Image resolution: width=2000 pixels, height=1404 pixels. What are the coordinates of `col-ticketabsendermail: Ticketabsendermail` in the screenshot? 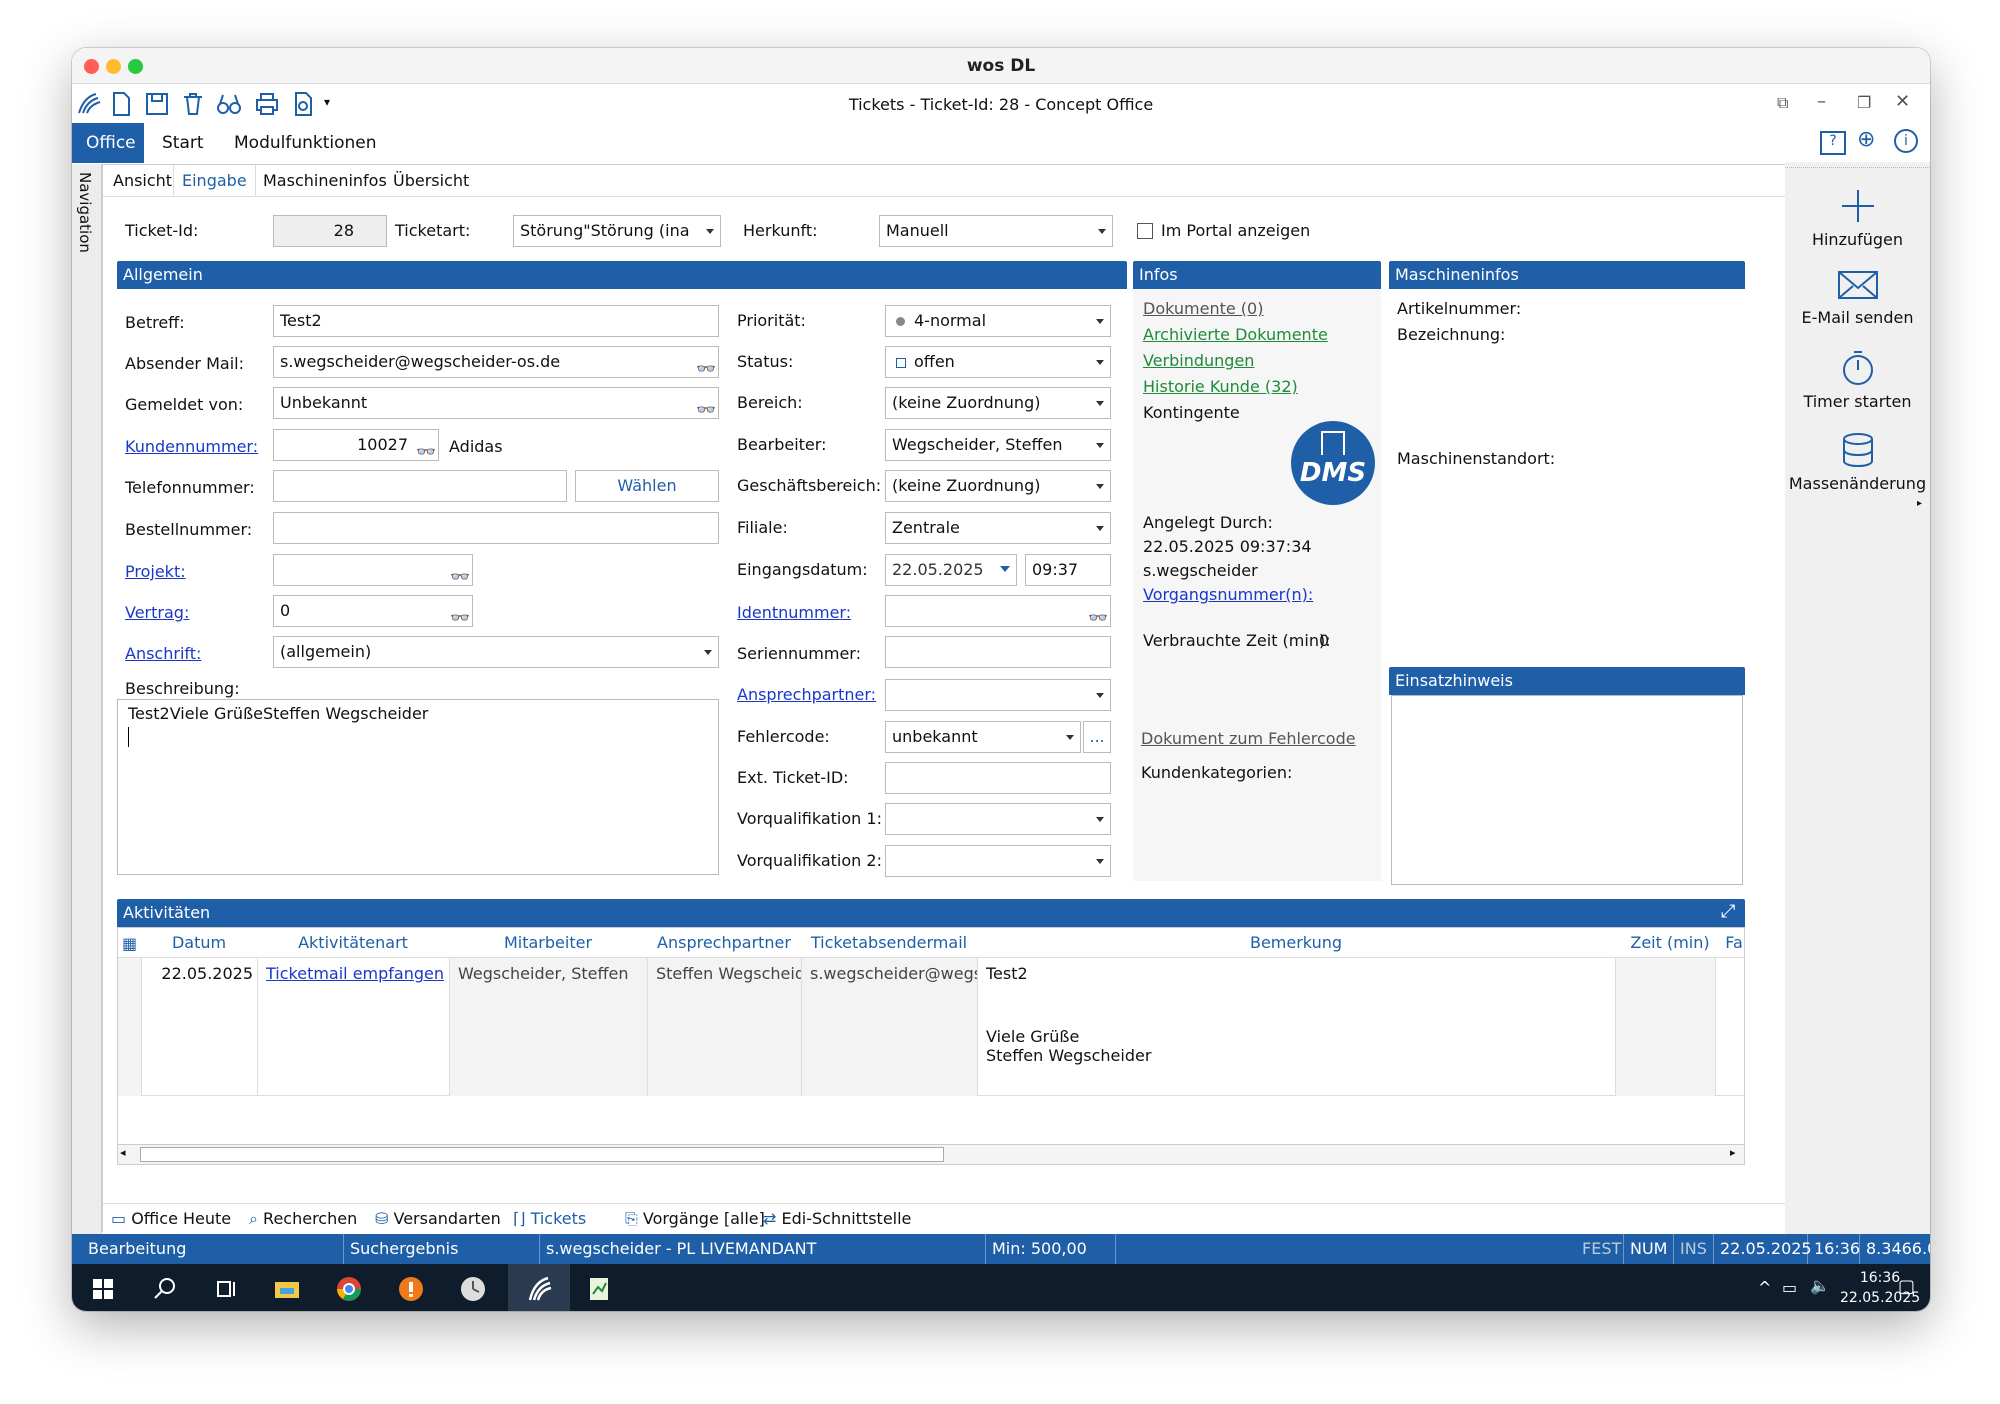 It's located at (889, 943).